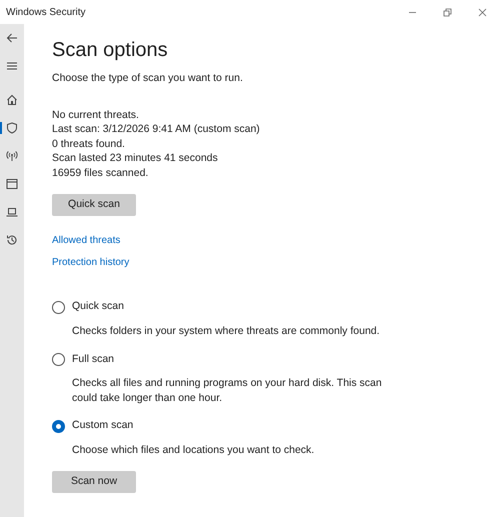  I want to click on option-description: Choose which files and locations you want to check., so click(194, 450).